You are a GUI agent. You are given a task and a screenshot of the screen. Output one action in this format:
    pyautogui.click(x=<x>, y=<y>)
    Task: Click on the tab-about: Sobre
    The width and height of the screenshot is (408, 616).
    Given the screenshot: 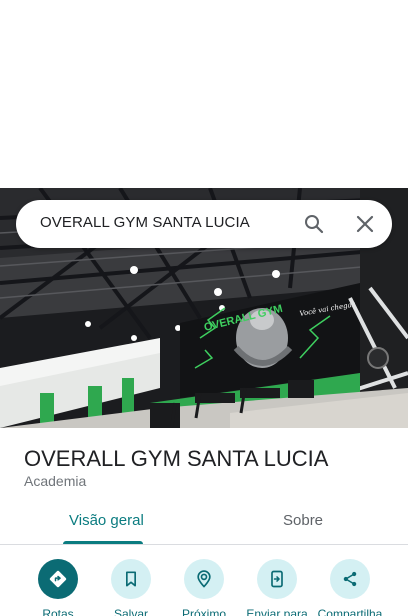 What is the action you would take?
    pyautogui.click(x=303, y=520)
    